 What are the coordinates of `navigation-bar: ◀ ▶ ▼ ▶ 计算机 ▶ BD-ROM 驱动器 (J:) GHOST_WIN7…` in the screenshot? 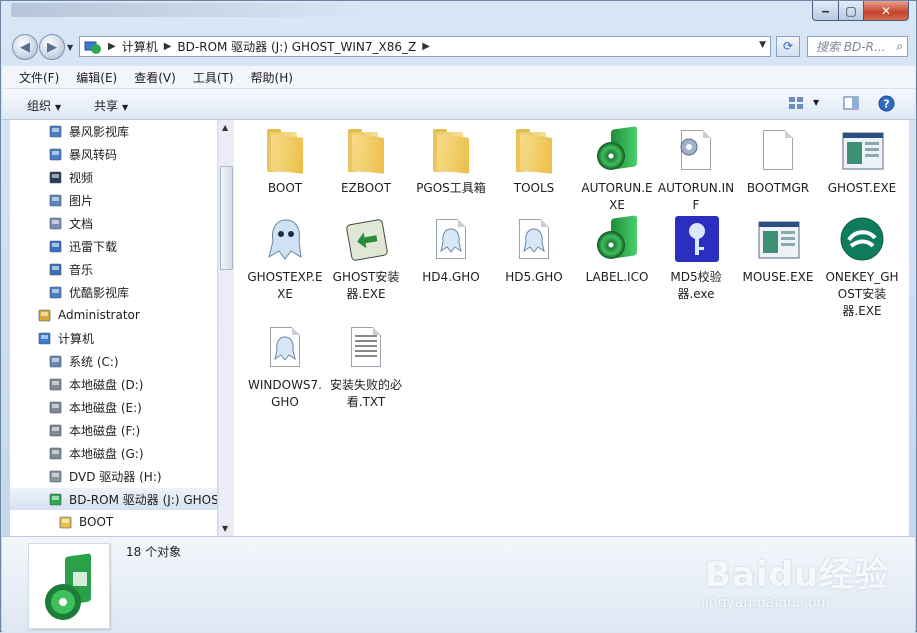 It's located at (458, 46).